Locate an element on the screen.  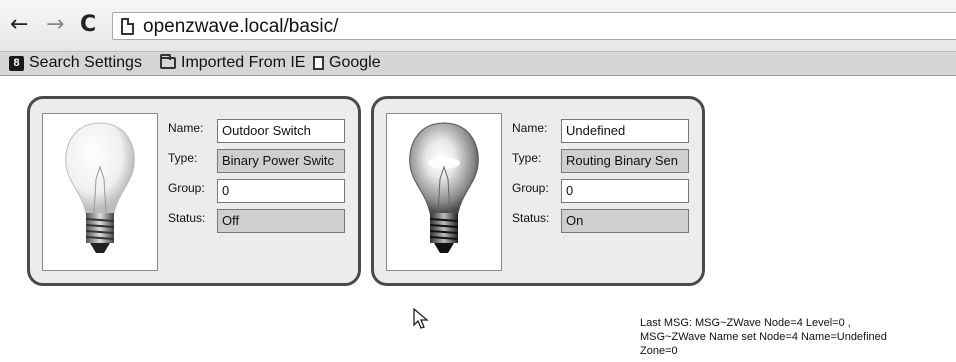
reload-button: C is located at coordinates (88, 25).